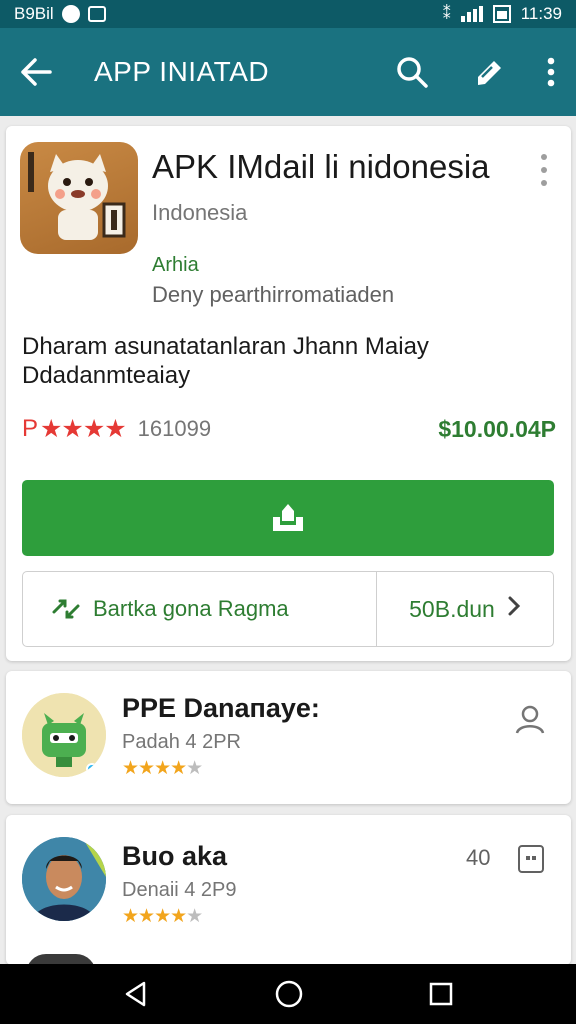 This screenshot has width=576, height=1024. I want to click on app-bar: APP INIATAD, so click(288, 72).